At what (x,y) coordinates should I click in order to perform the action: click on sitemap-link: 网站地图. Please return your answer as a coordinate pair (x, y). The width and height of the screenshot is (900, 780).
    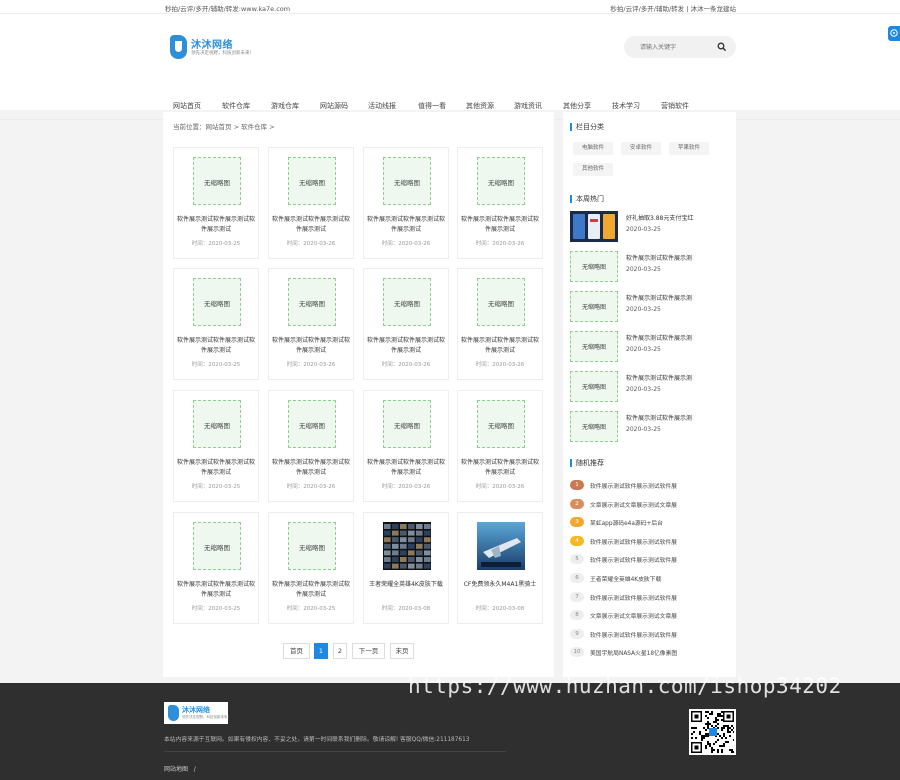
    Looking at the image, I should click on (176, 769).